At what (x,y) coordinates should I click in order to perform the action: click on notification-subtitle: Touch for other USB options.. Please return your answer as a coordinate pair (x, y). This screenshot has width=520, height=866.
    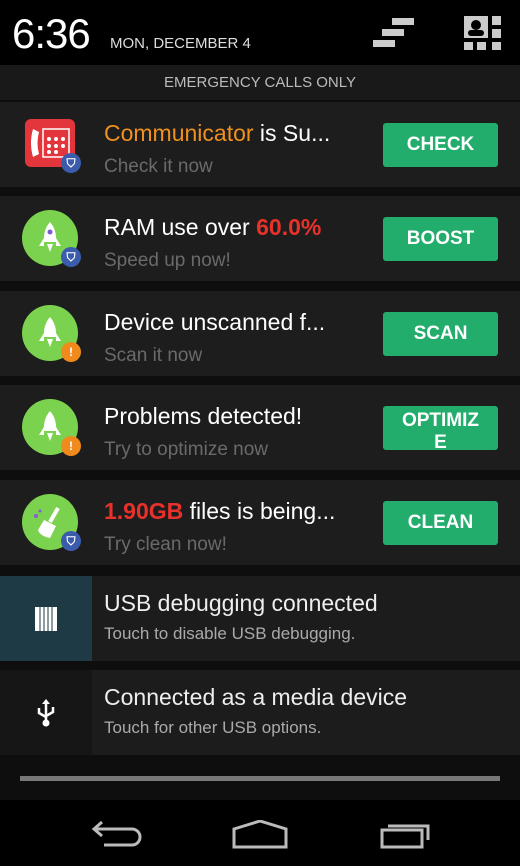
    Looking at the image, I should click on (213, 727).